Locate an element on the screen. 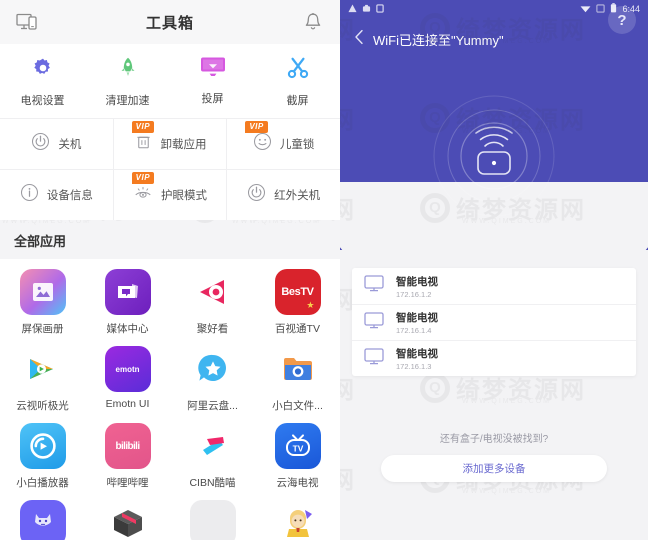 Image resolution: width=648 pixels, height=540 pixels. chevron-left-icon is located at coordinates (359, 39).